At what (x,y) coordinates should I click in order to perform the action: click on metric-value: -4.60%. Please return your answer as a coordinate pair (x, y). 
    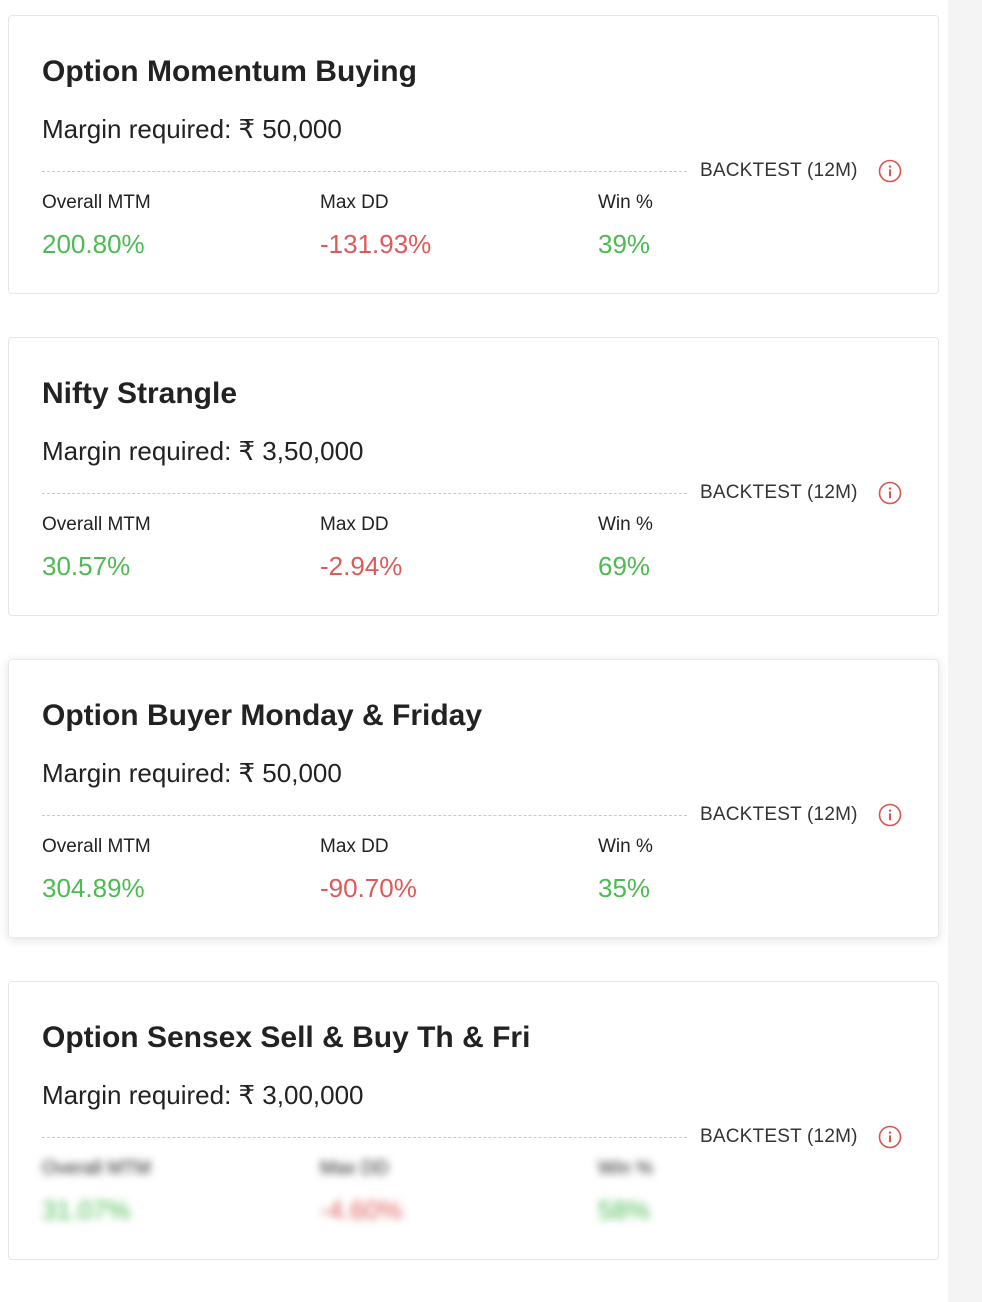
    Looking at the image, I should click on (361, 1210).